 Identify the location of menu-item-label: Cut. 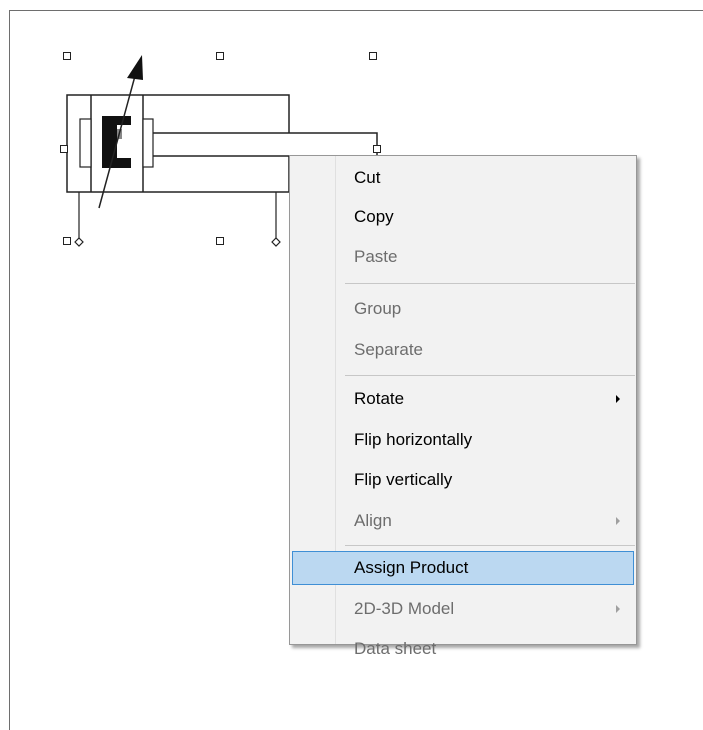
(367, 177).